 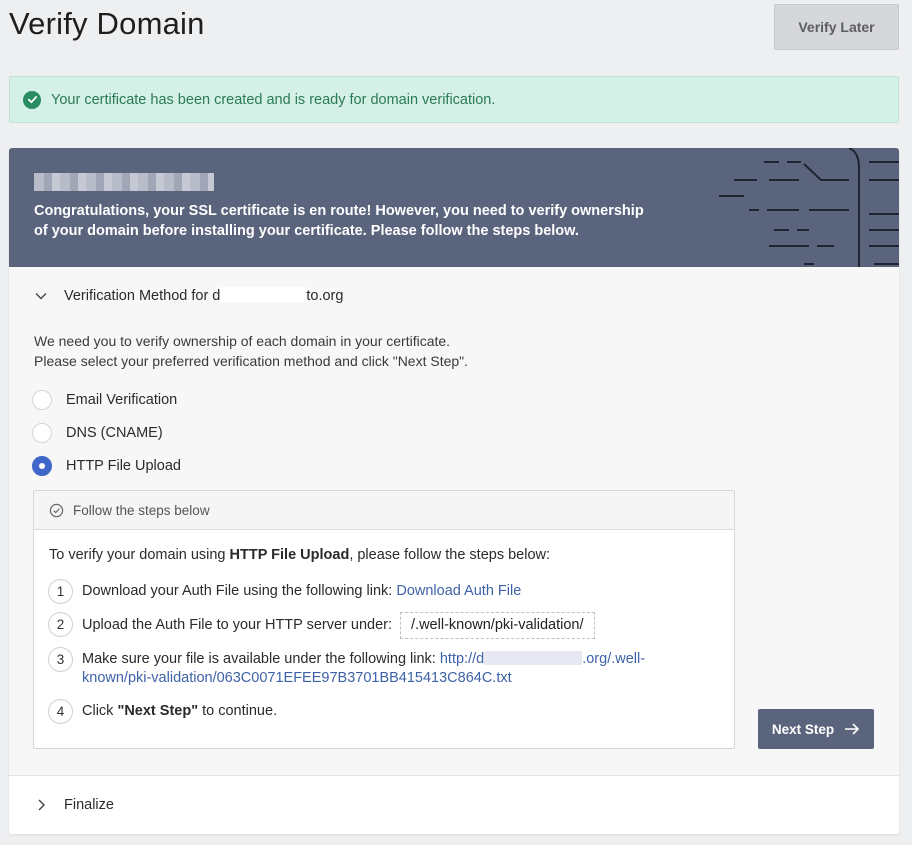 What do you see at coordinates (139, 555) in the screenshot?
I see `steps-intro-prefix: To verify your domain using` at bounding box center [139, 555].